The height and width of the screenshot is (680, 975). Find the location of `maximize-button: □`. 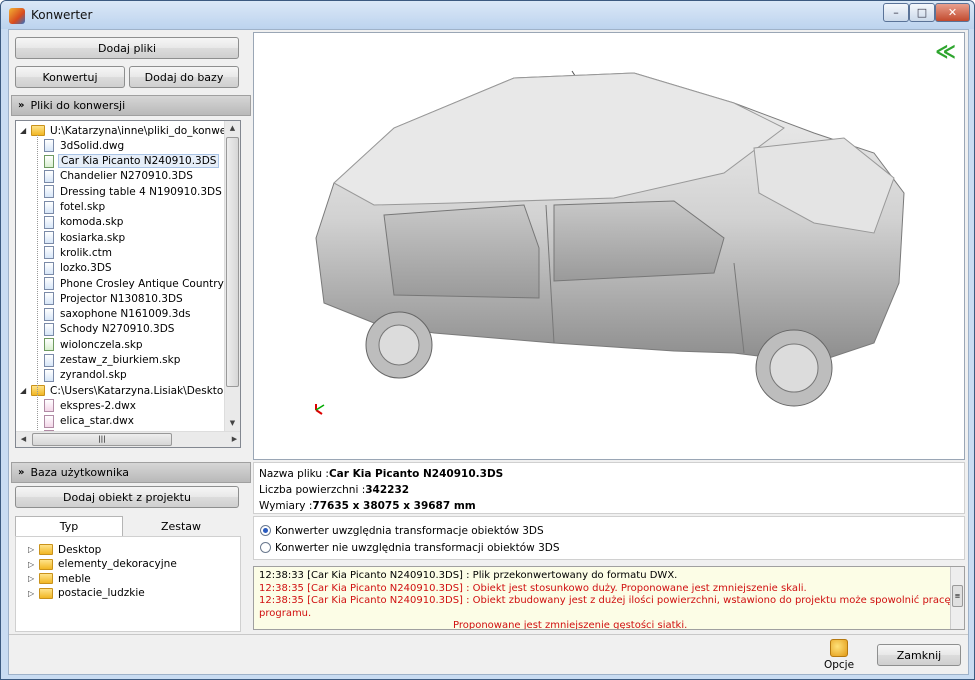

maximize-button: □ is located at coordinates (922, 12).